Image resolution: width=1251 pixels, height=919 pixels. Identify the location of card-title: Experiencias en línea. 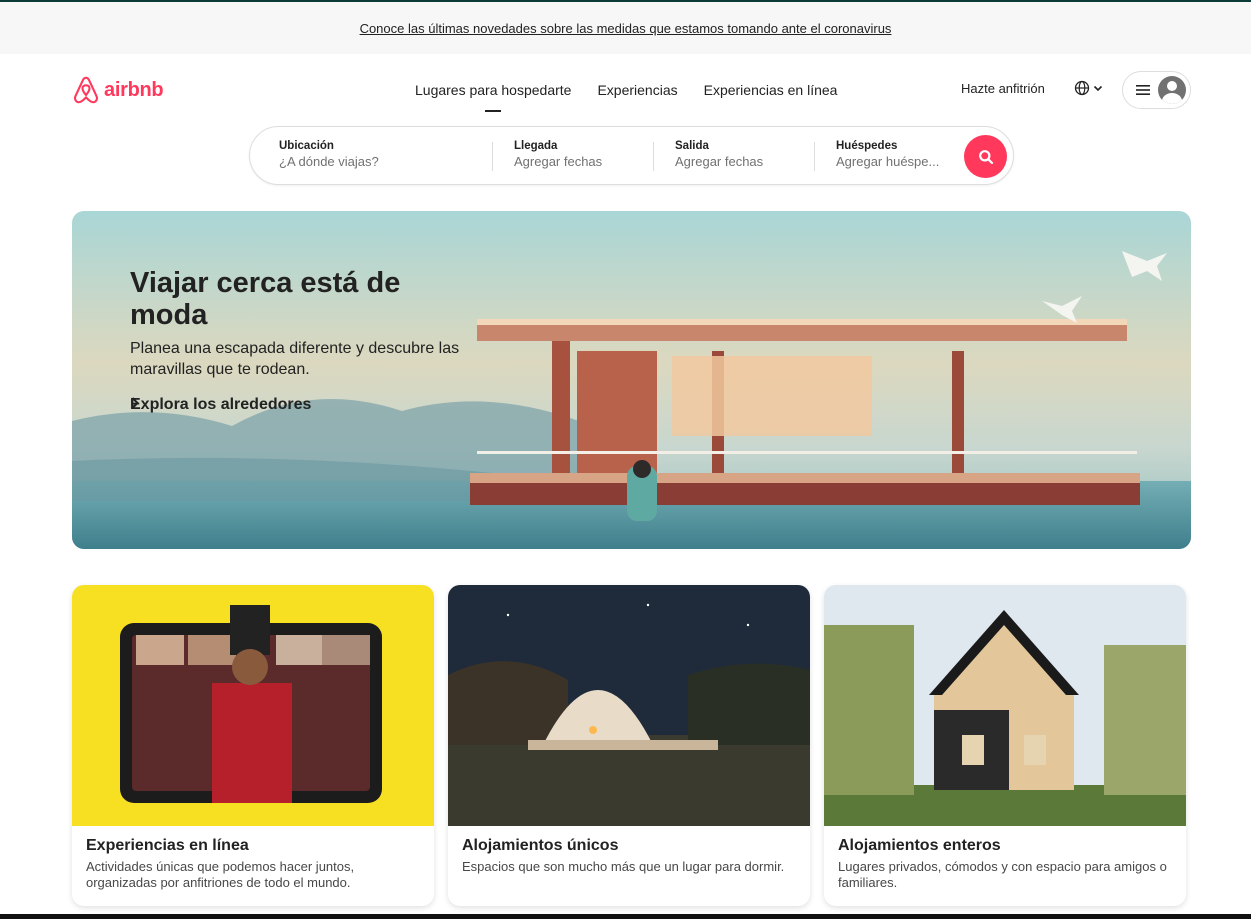
(167, 845).